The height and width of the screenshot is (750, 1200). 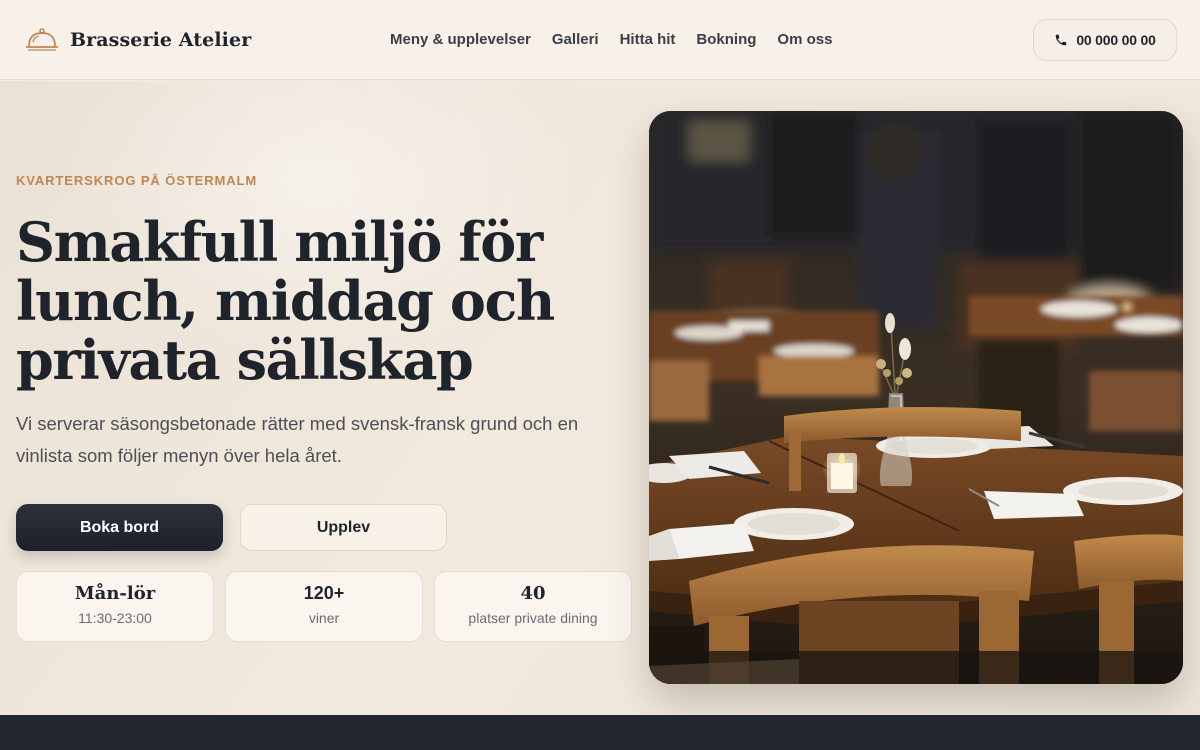 I want to click on cloche-icon, so click(x=42, y=39).